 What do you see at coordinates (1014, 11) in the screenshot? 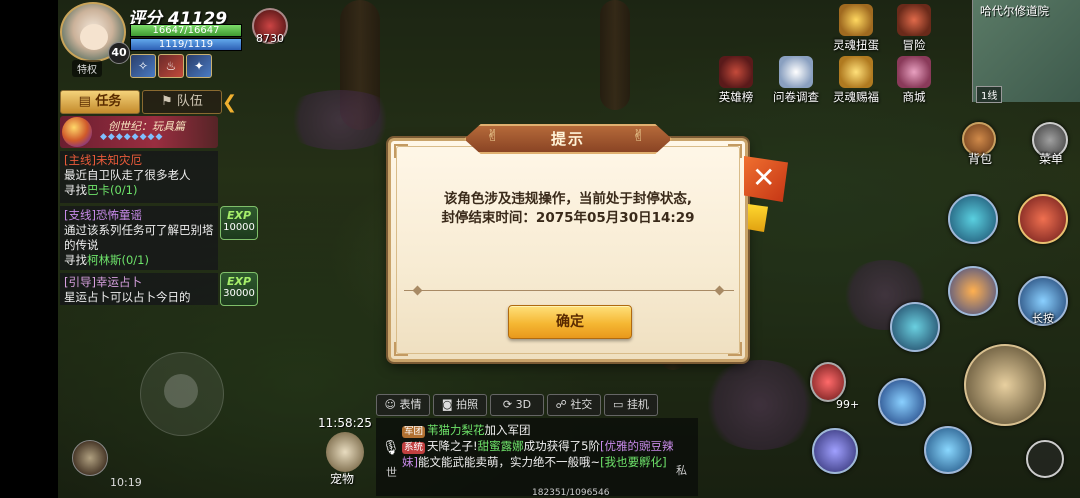
I see `minimap-location: 哈代尔修道院` at bounding box center [1014, 11].